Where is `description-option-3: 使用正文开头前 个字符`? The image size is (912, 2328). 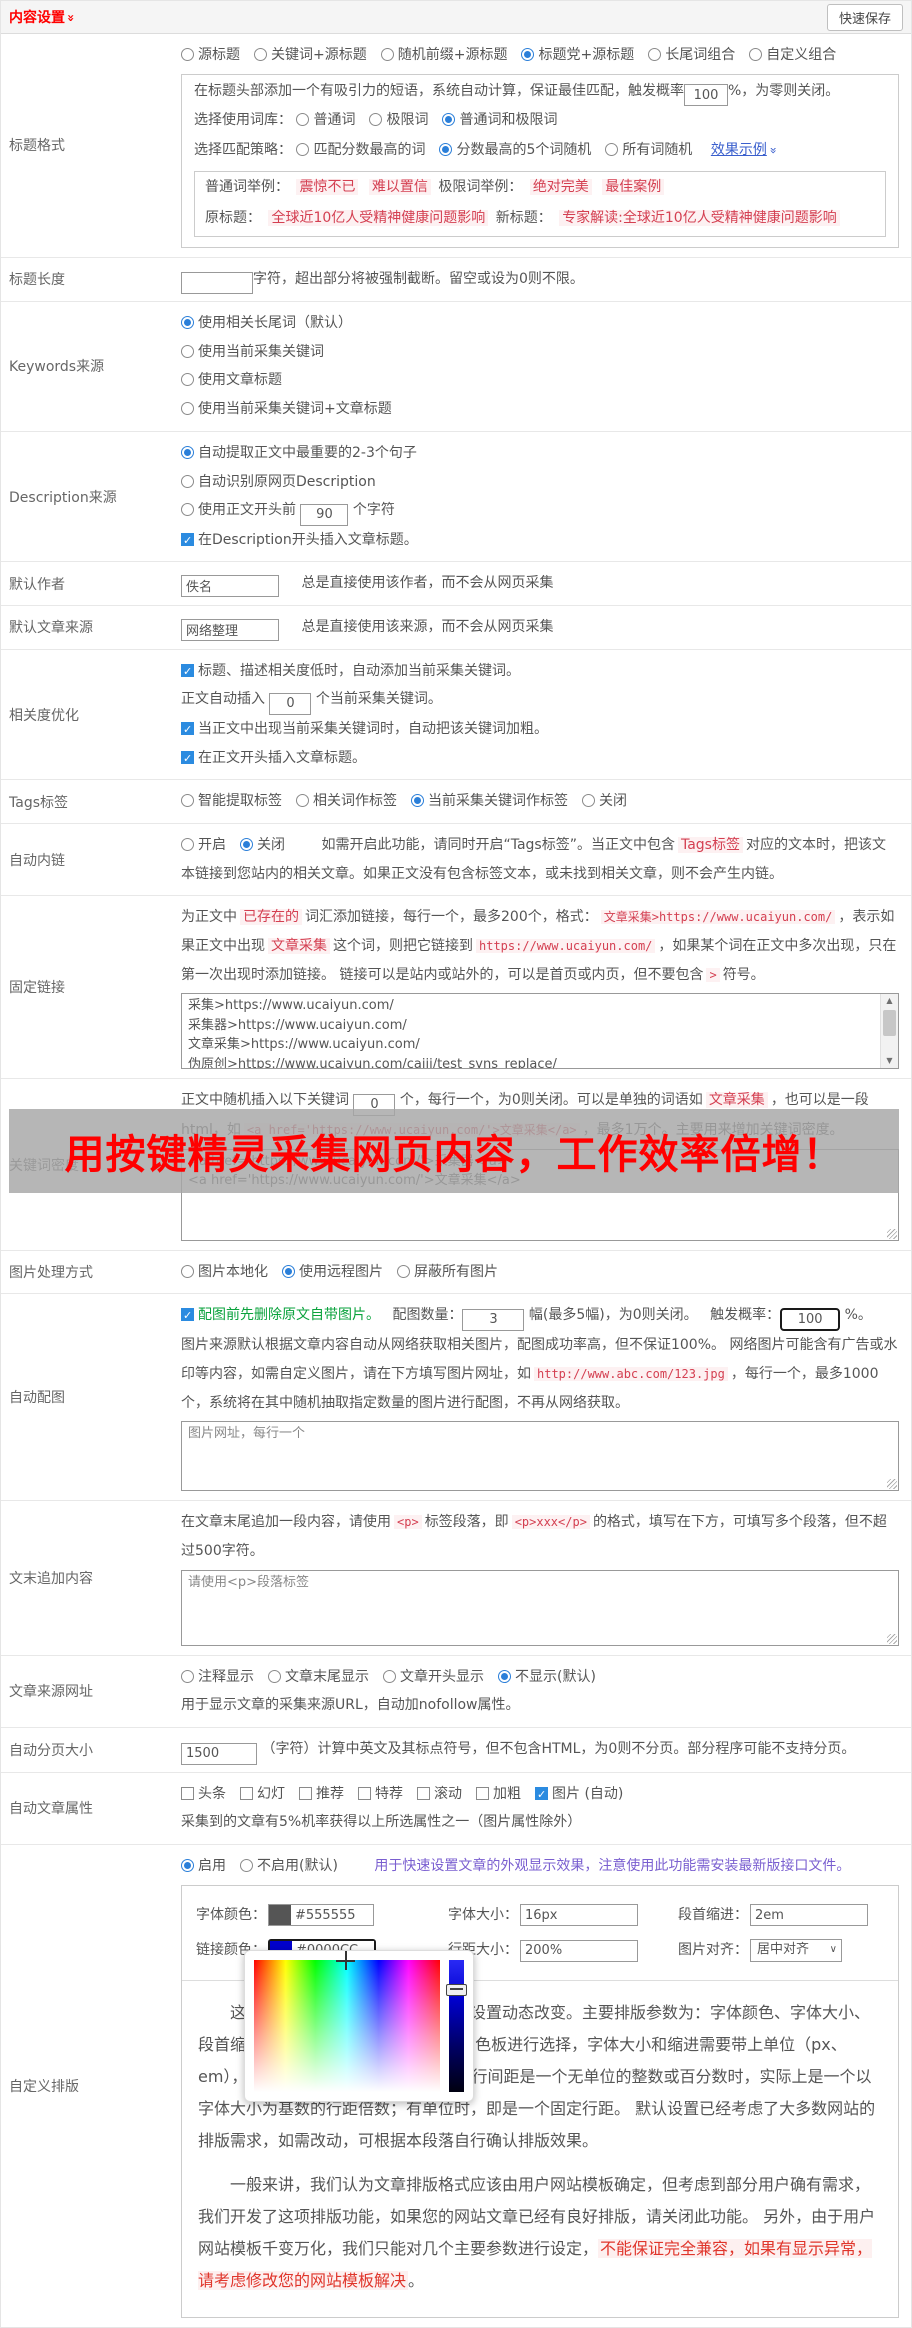
description-option-3: 使用正文开头前 个字符 is located at coordinates (540, 511).